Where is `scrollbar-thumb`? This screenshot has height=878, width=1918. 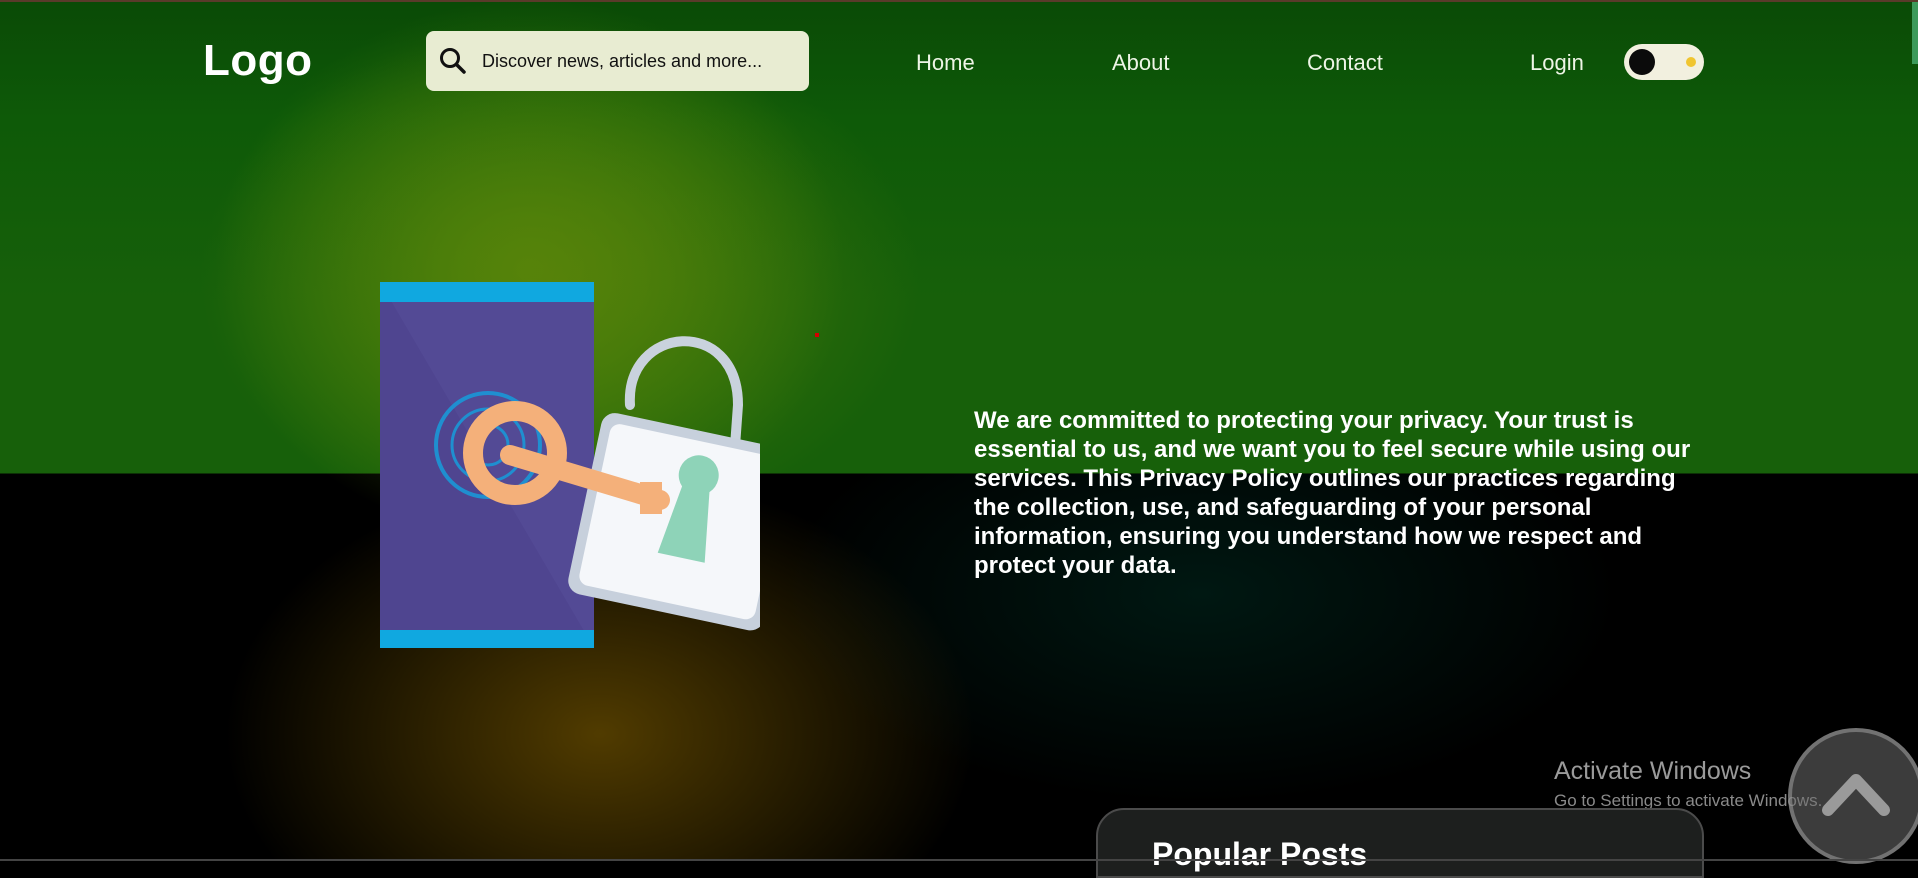
scrollbar-thumb is located at coordinates (1915, 33).